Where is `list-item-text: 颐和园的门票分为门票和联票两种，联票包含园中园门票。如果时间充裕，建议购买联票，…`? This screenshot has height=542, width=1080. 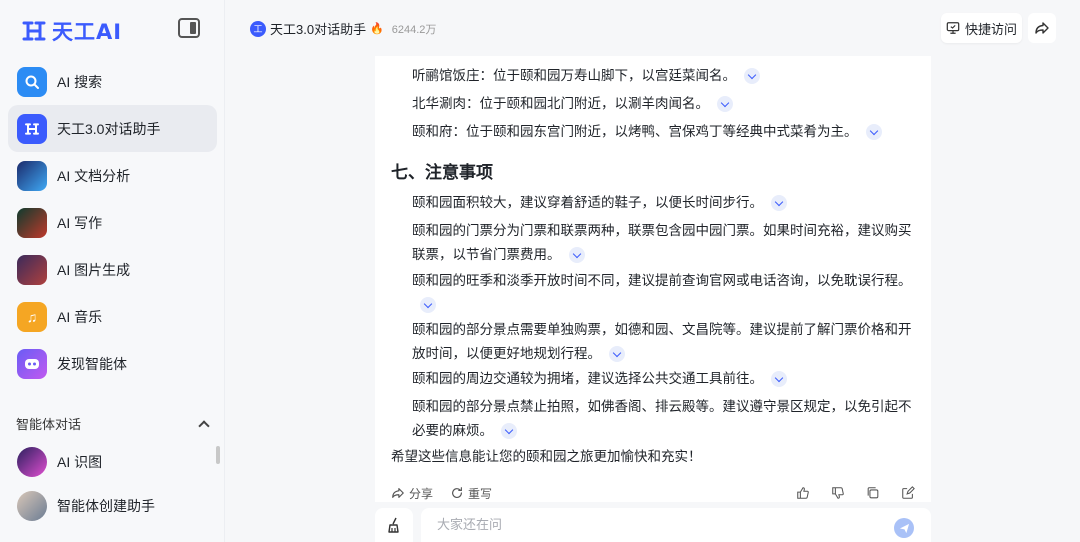 list-item-text: 颐和园的门票分为门票和联票两种，联票包含园中园门票。如果时间充裕，建议购买联票，… is located at coordinates (662, 242).